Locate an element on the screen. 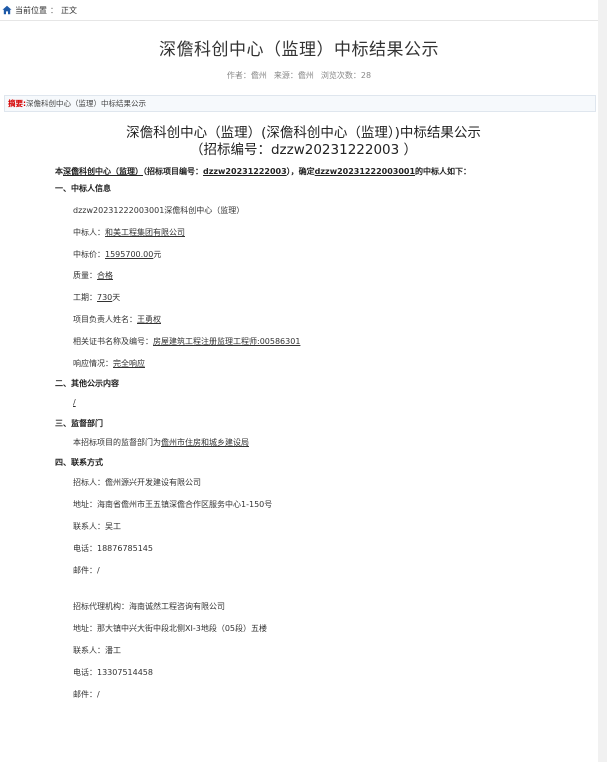 This screenshot has width=607, height=762. breadcrumb-current: 正文 is located at coordinates (69, 10).